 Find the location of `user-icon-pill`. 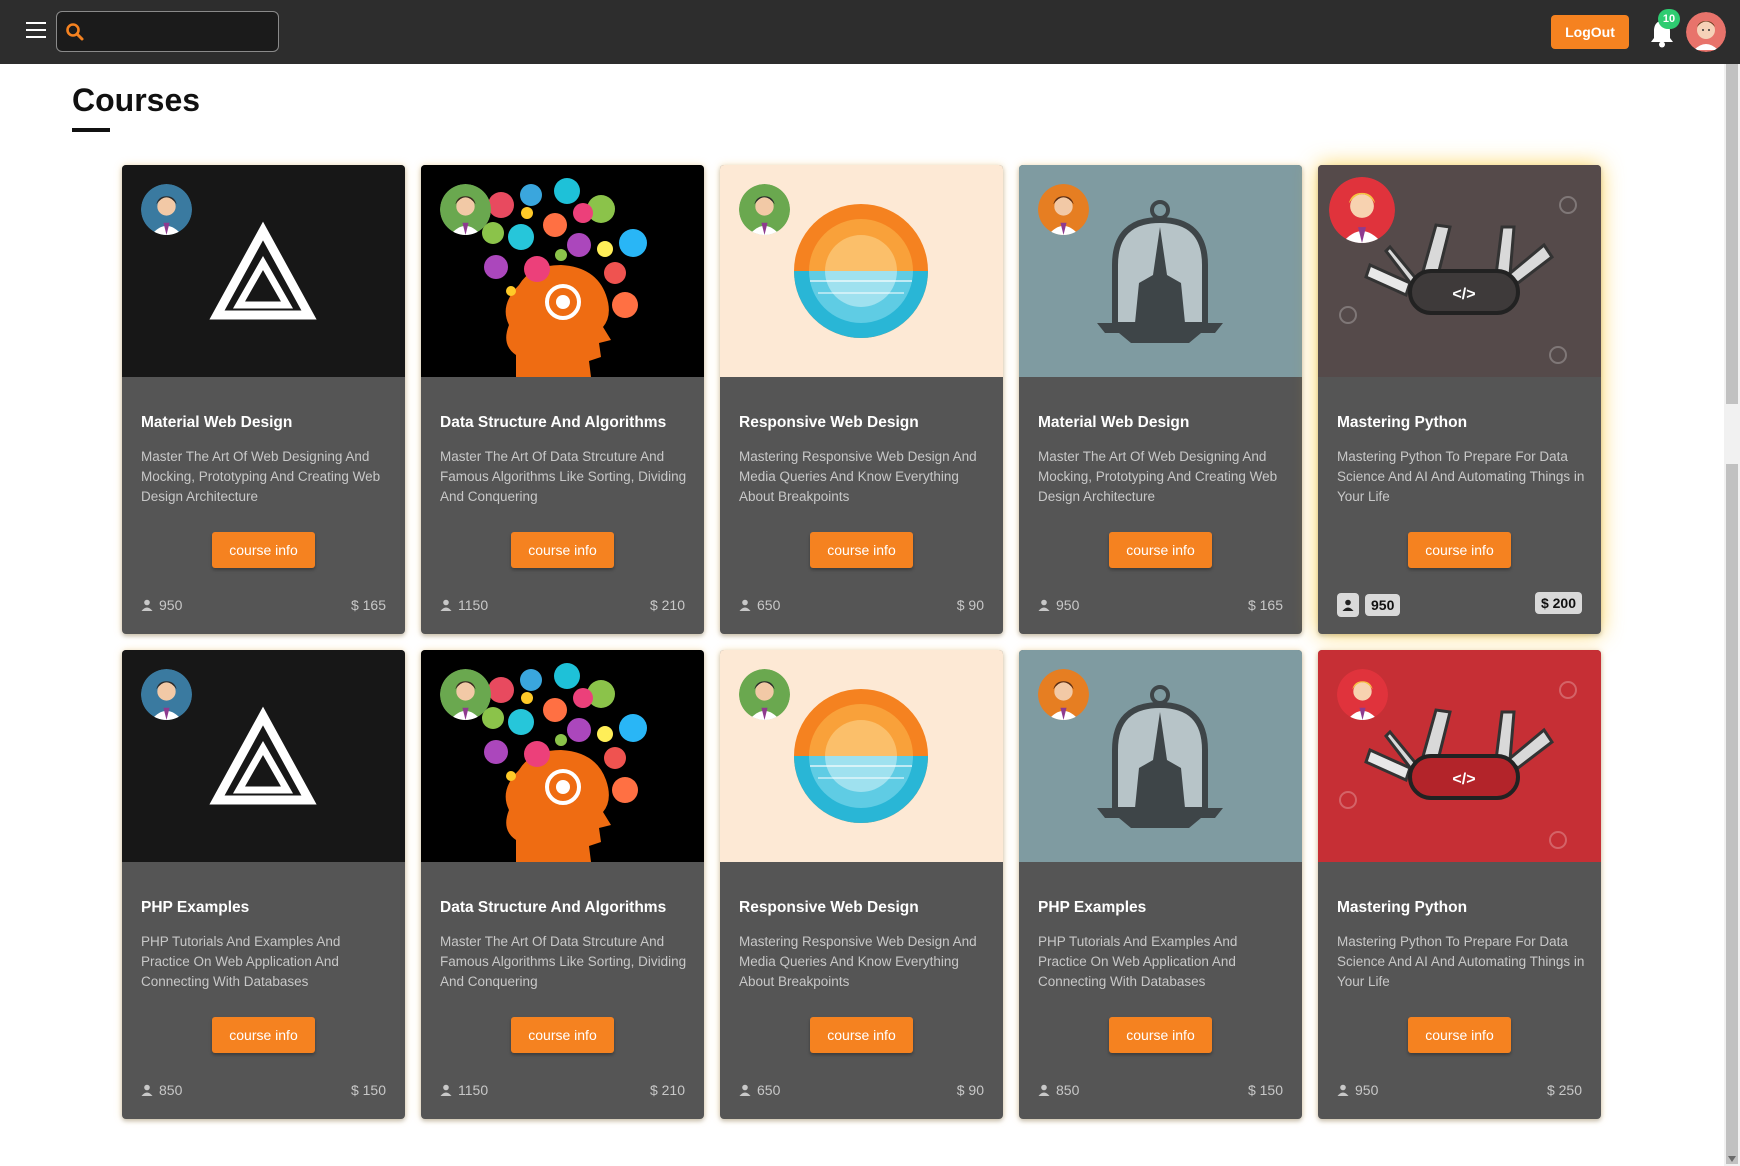

user-icon-pill is located at coordinates (1348, 605).